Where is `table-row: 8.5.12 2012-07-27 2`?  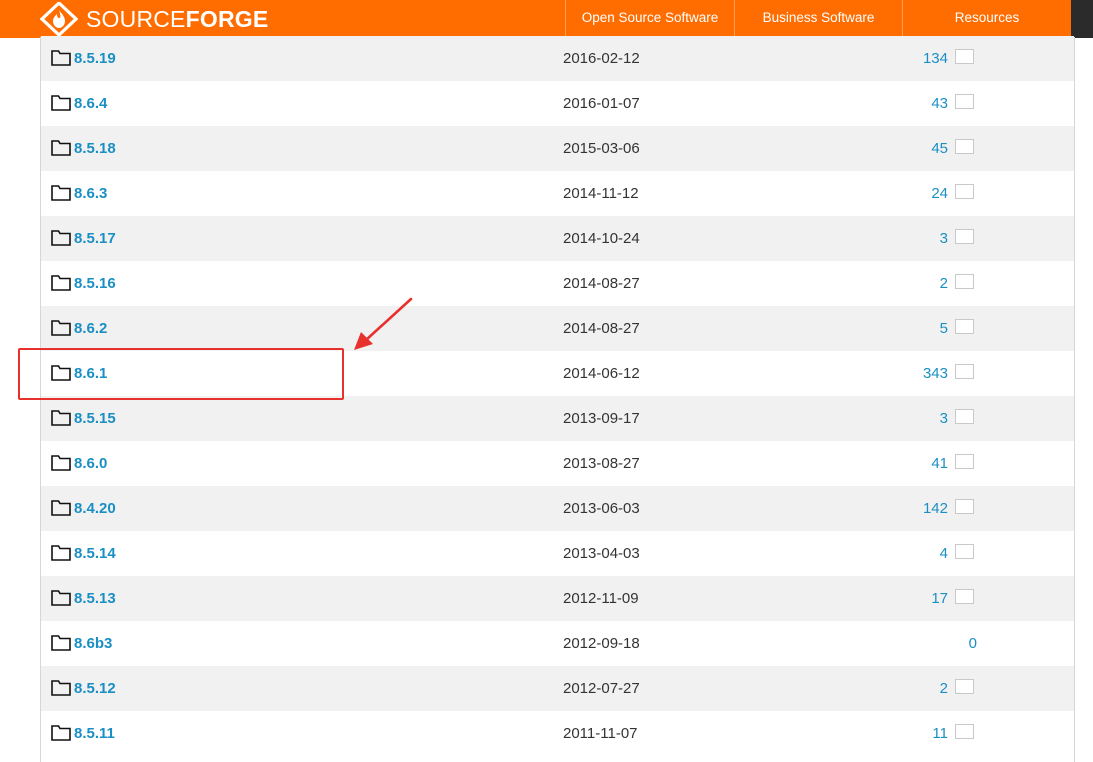
table-row: 8.5.12 2012-07-27 2 is located at coordinates (557, 688).